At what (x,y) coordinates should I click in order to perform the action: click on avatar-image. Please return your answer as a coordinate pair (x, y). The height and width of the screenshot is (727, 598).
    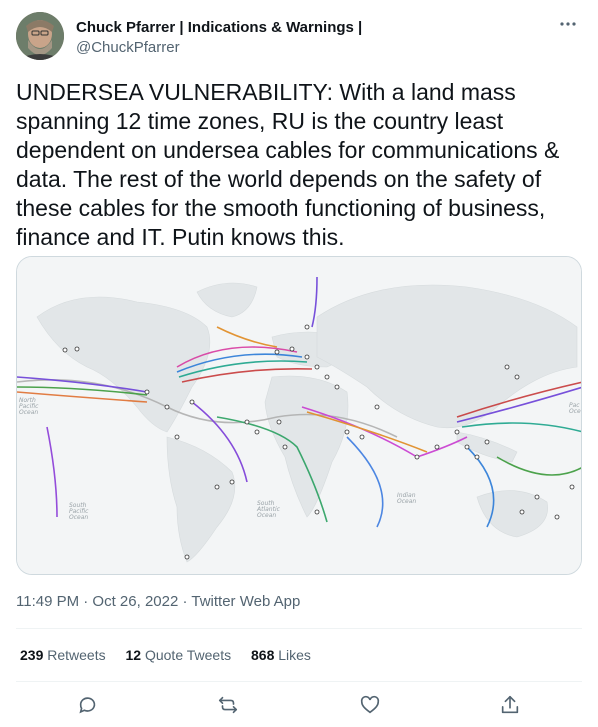
    Looking at the image, I should click on (40, 36).